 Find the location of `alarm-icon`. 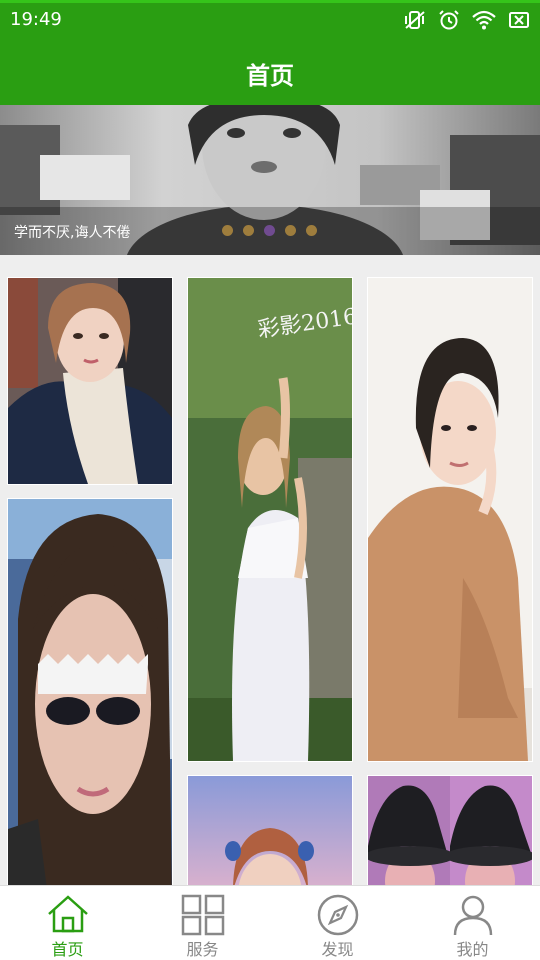

alarm-icon is located at coordinates (449, 20).